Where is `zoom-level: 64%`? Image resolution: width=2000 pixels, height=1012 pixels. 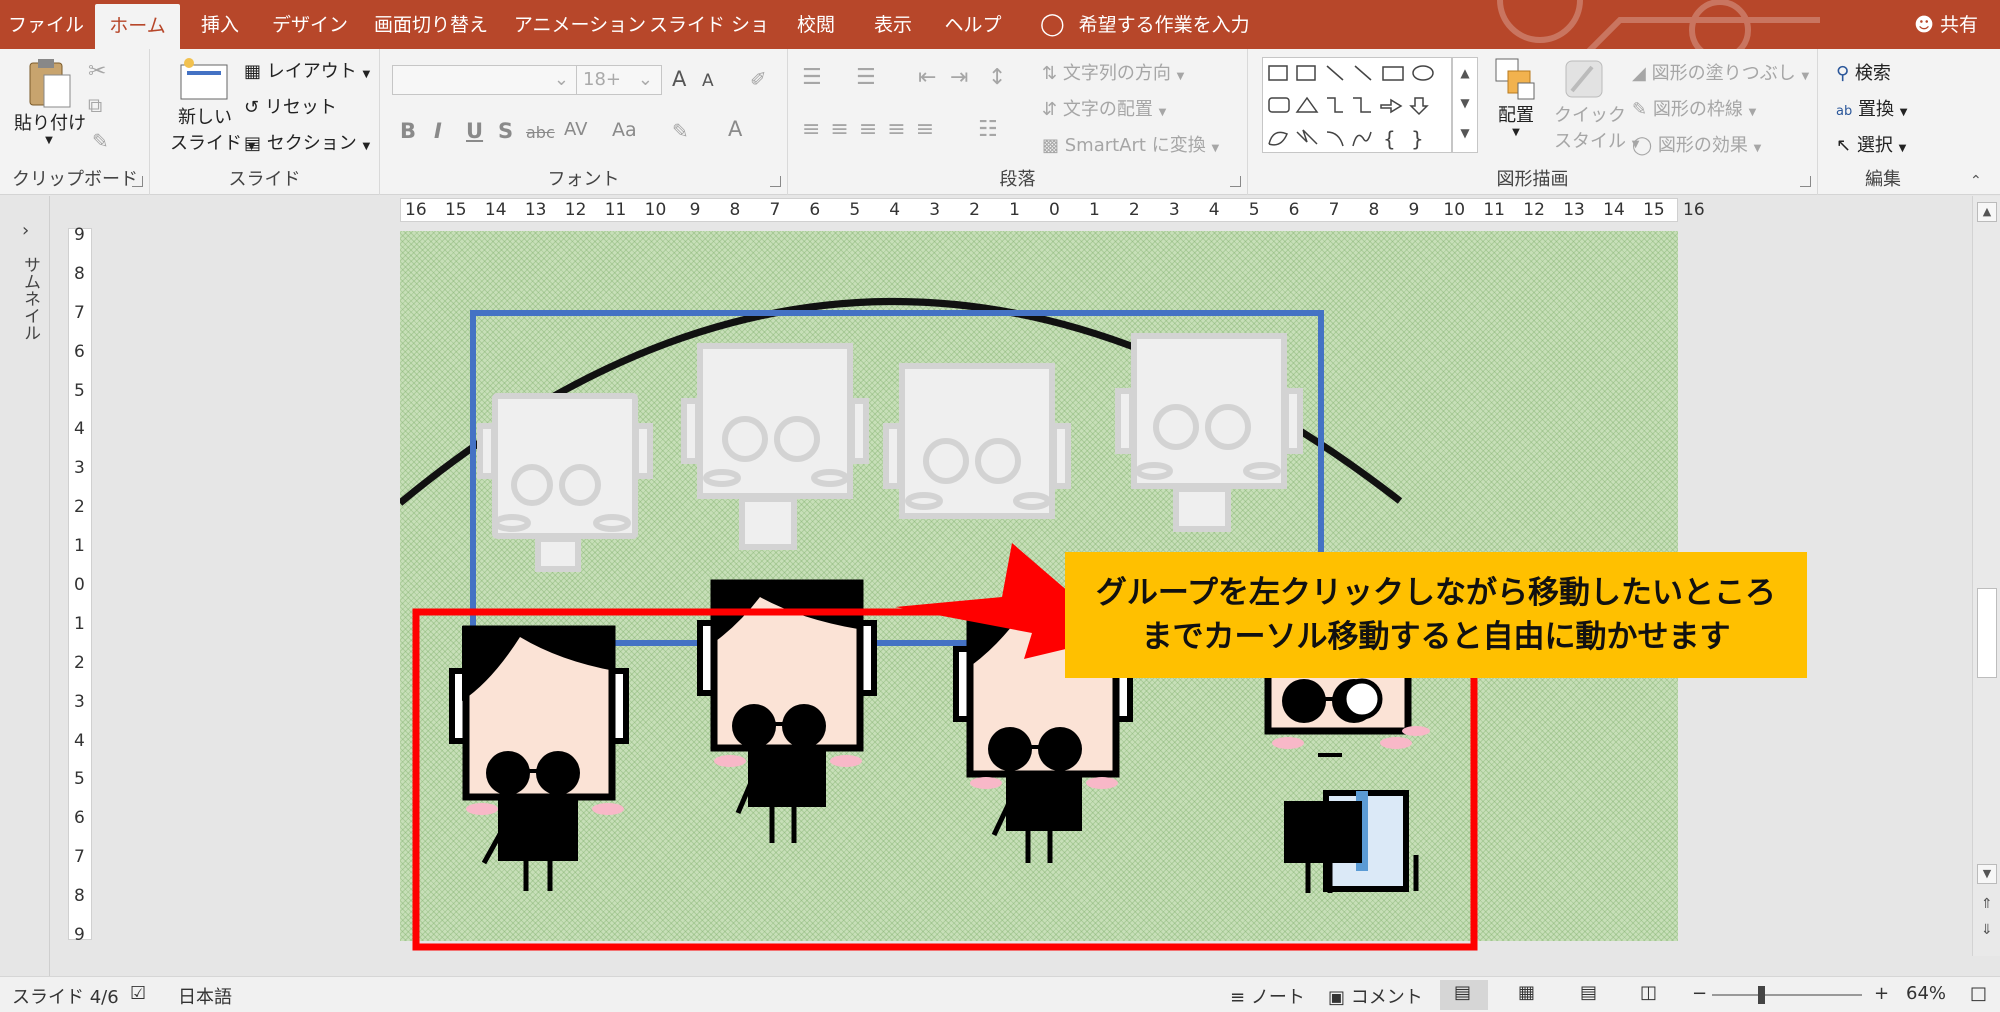
zoom-level: 64% is located at coordinates (1926, 993).